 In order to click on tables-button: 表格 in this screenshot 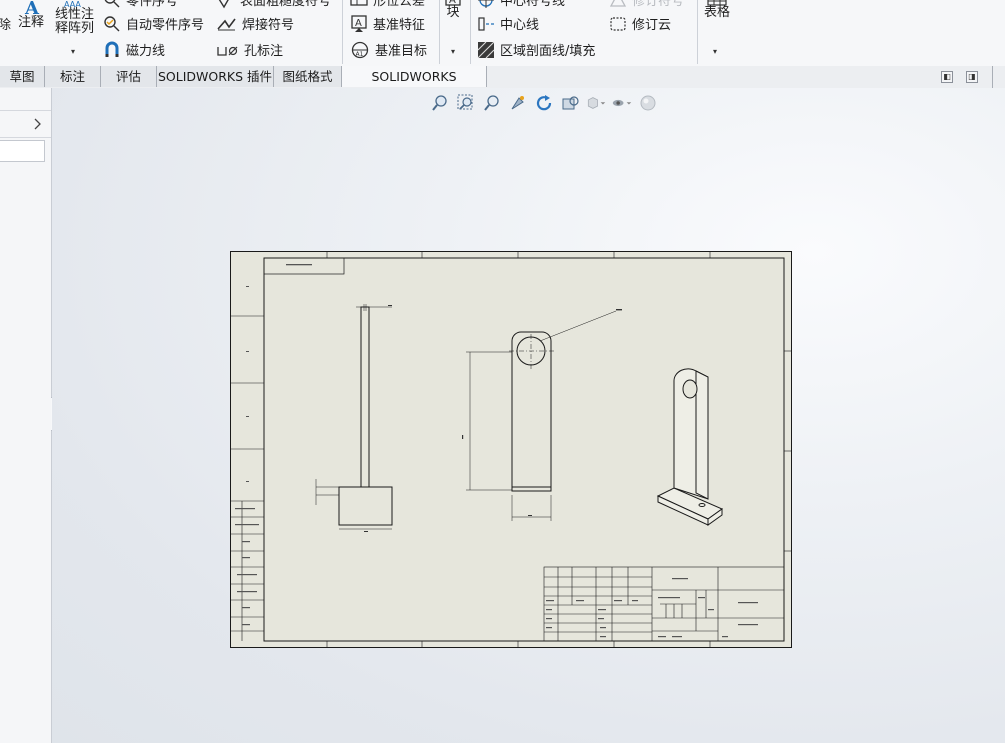, I will do `click(717, 10)`.